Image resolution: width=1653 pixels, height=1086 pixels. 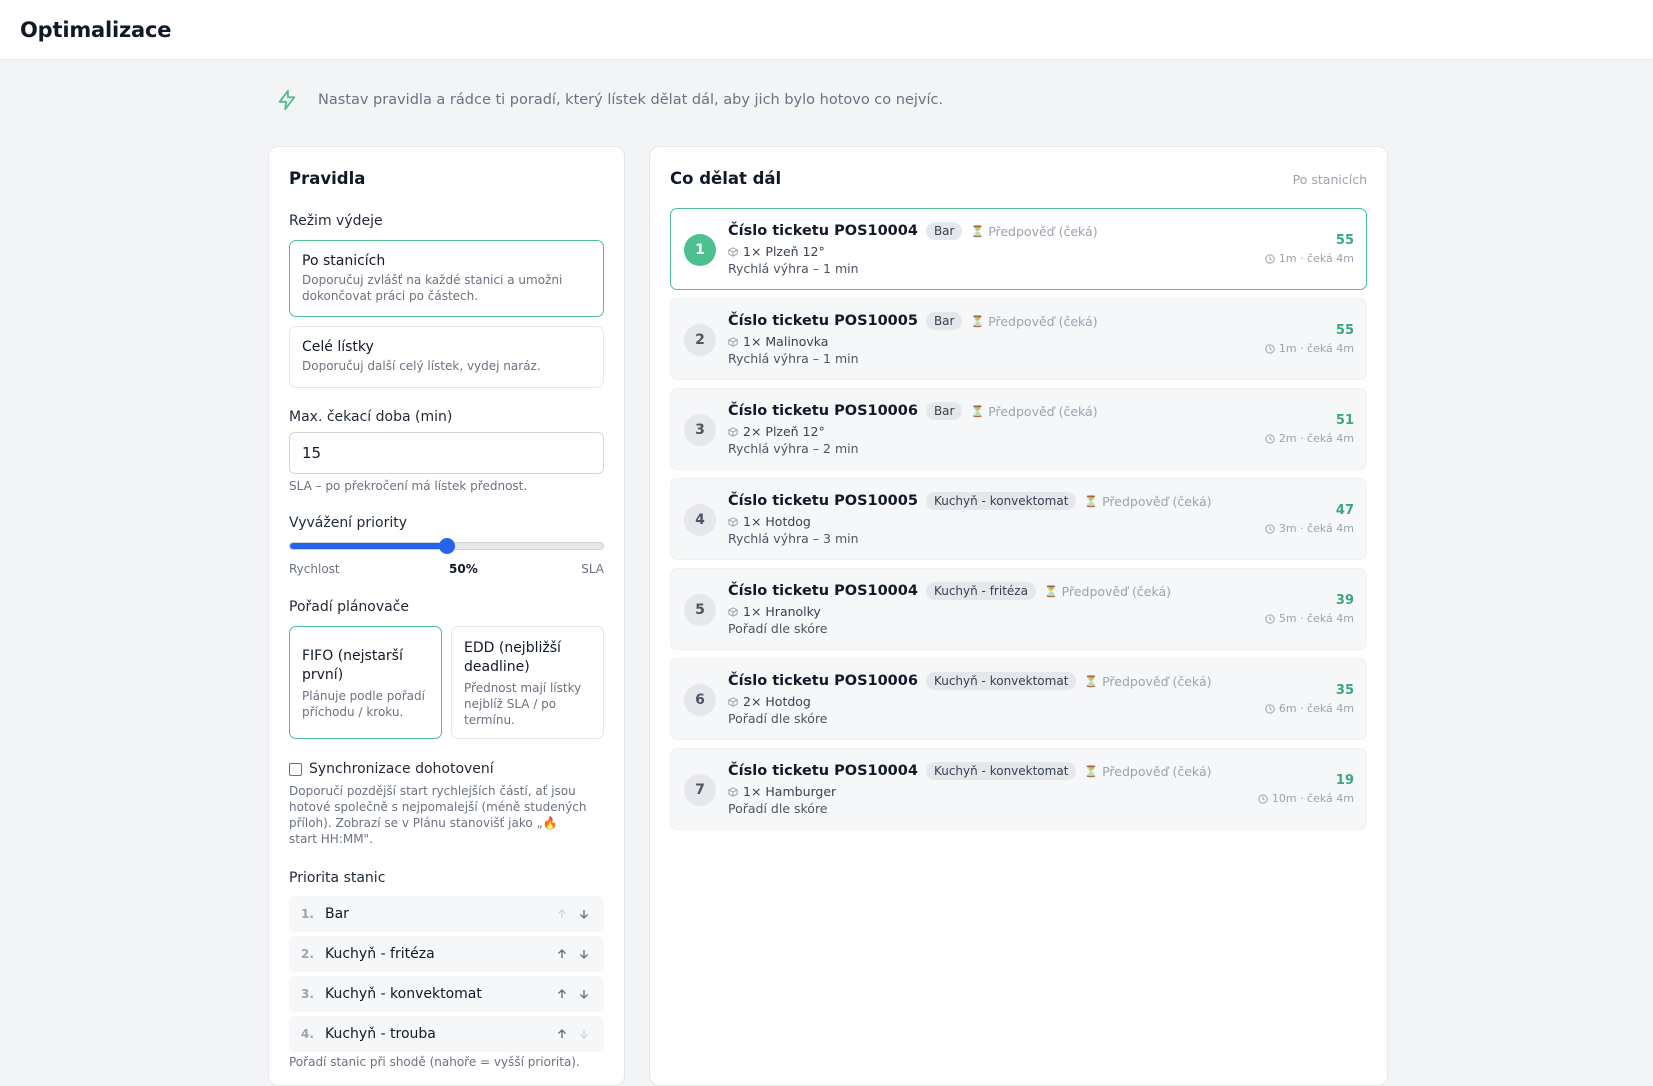 I want to click on balance-left-label: Rychlost, so click(x=314, y=569).